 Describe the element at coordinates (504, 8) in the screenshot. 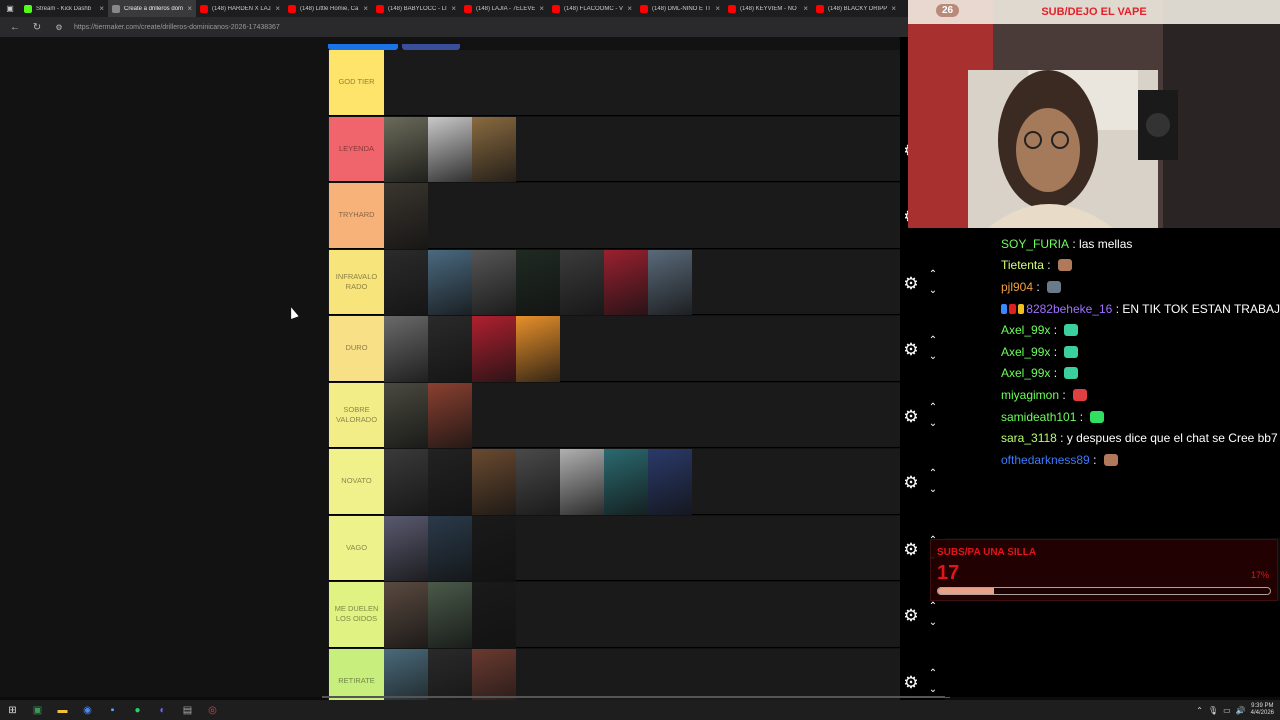

I see `browser-tab: (148) LAJIA - 7ELEVEN ×` at that location.